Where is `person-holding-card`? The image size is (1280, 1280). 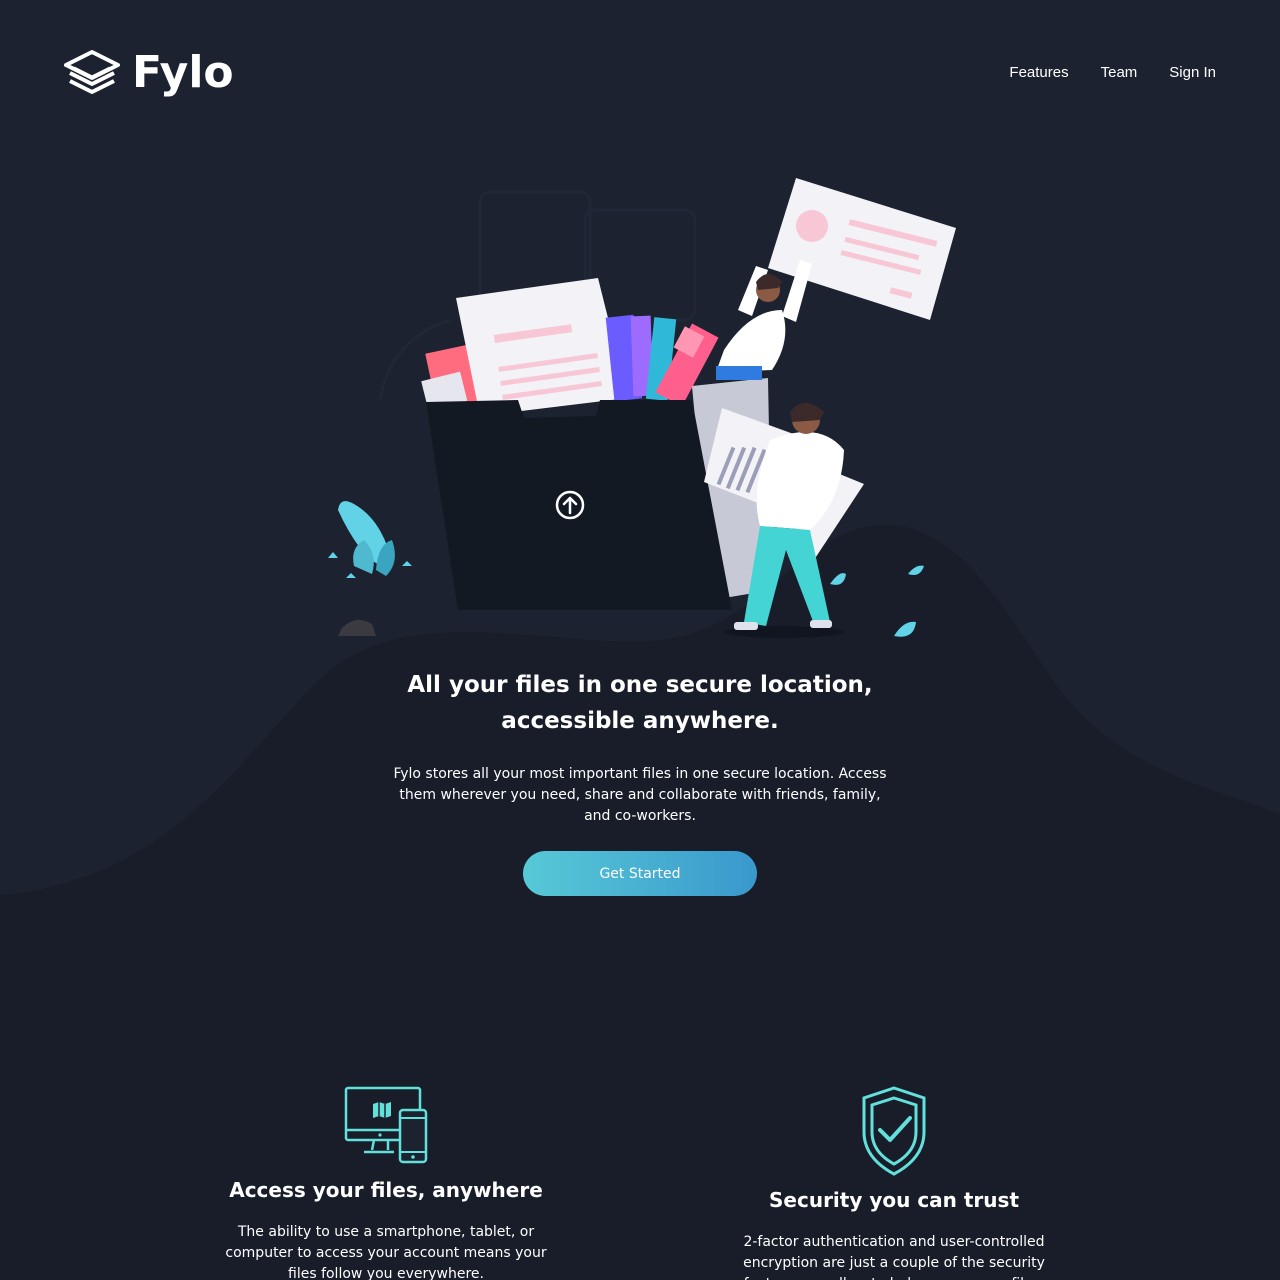 person-holding-card is located at coordinates (836, 279).